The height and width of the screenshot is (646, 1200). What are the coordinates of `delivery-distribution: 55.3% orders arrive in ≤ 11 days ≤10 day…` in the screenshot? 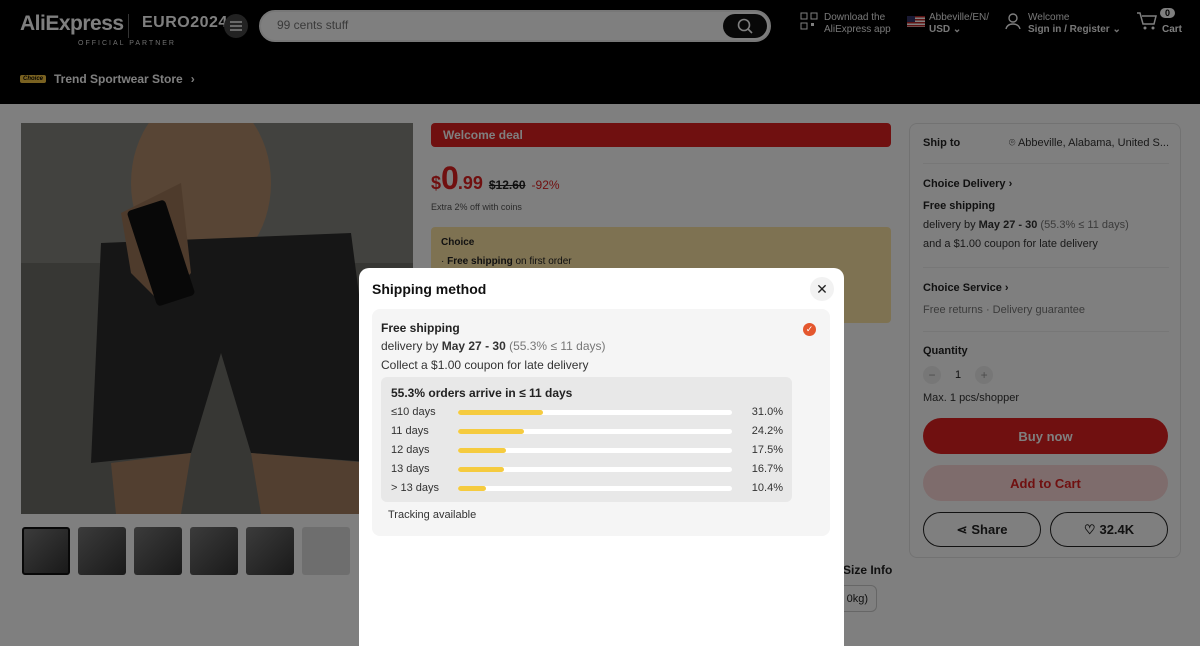 It's located at (586, 439).